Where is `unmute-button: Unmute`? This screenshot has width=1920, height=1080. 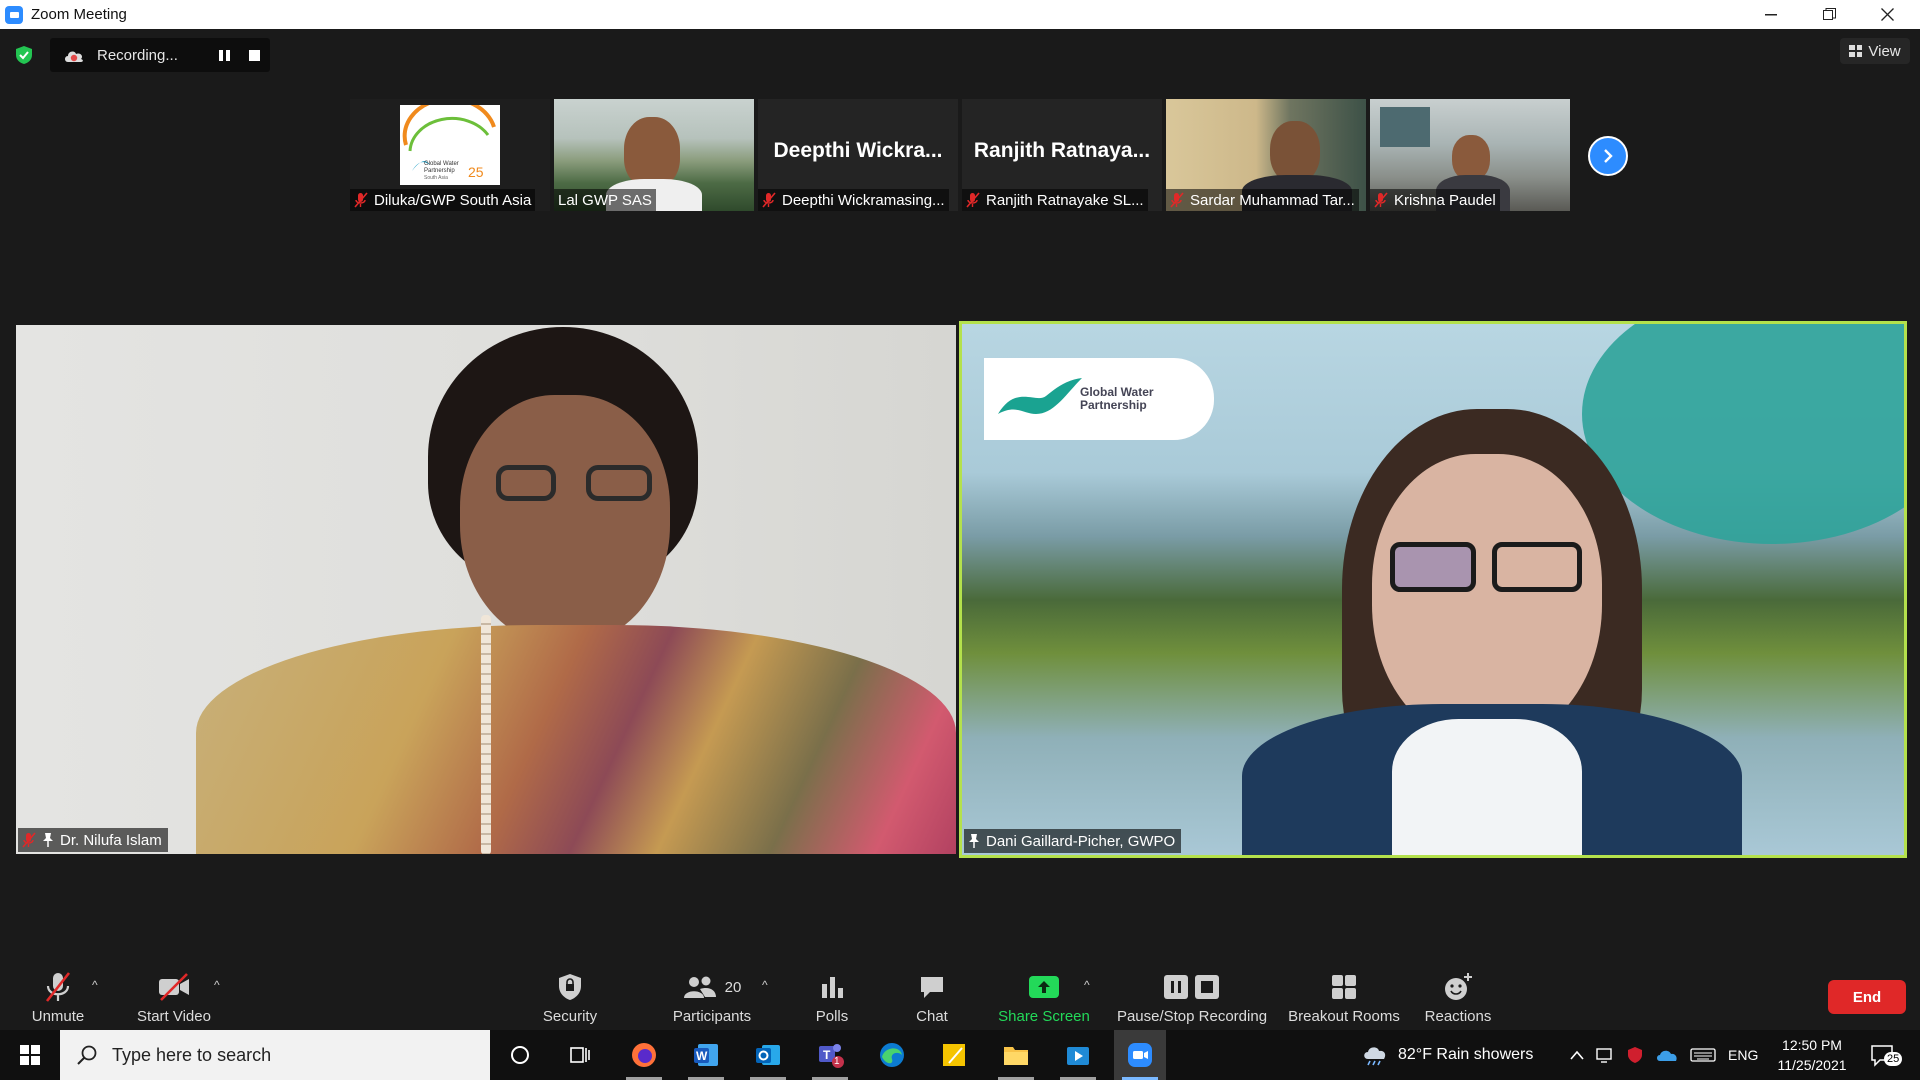
unmute-button: Unmute is located at coordinates (58, 994).